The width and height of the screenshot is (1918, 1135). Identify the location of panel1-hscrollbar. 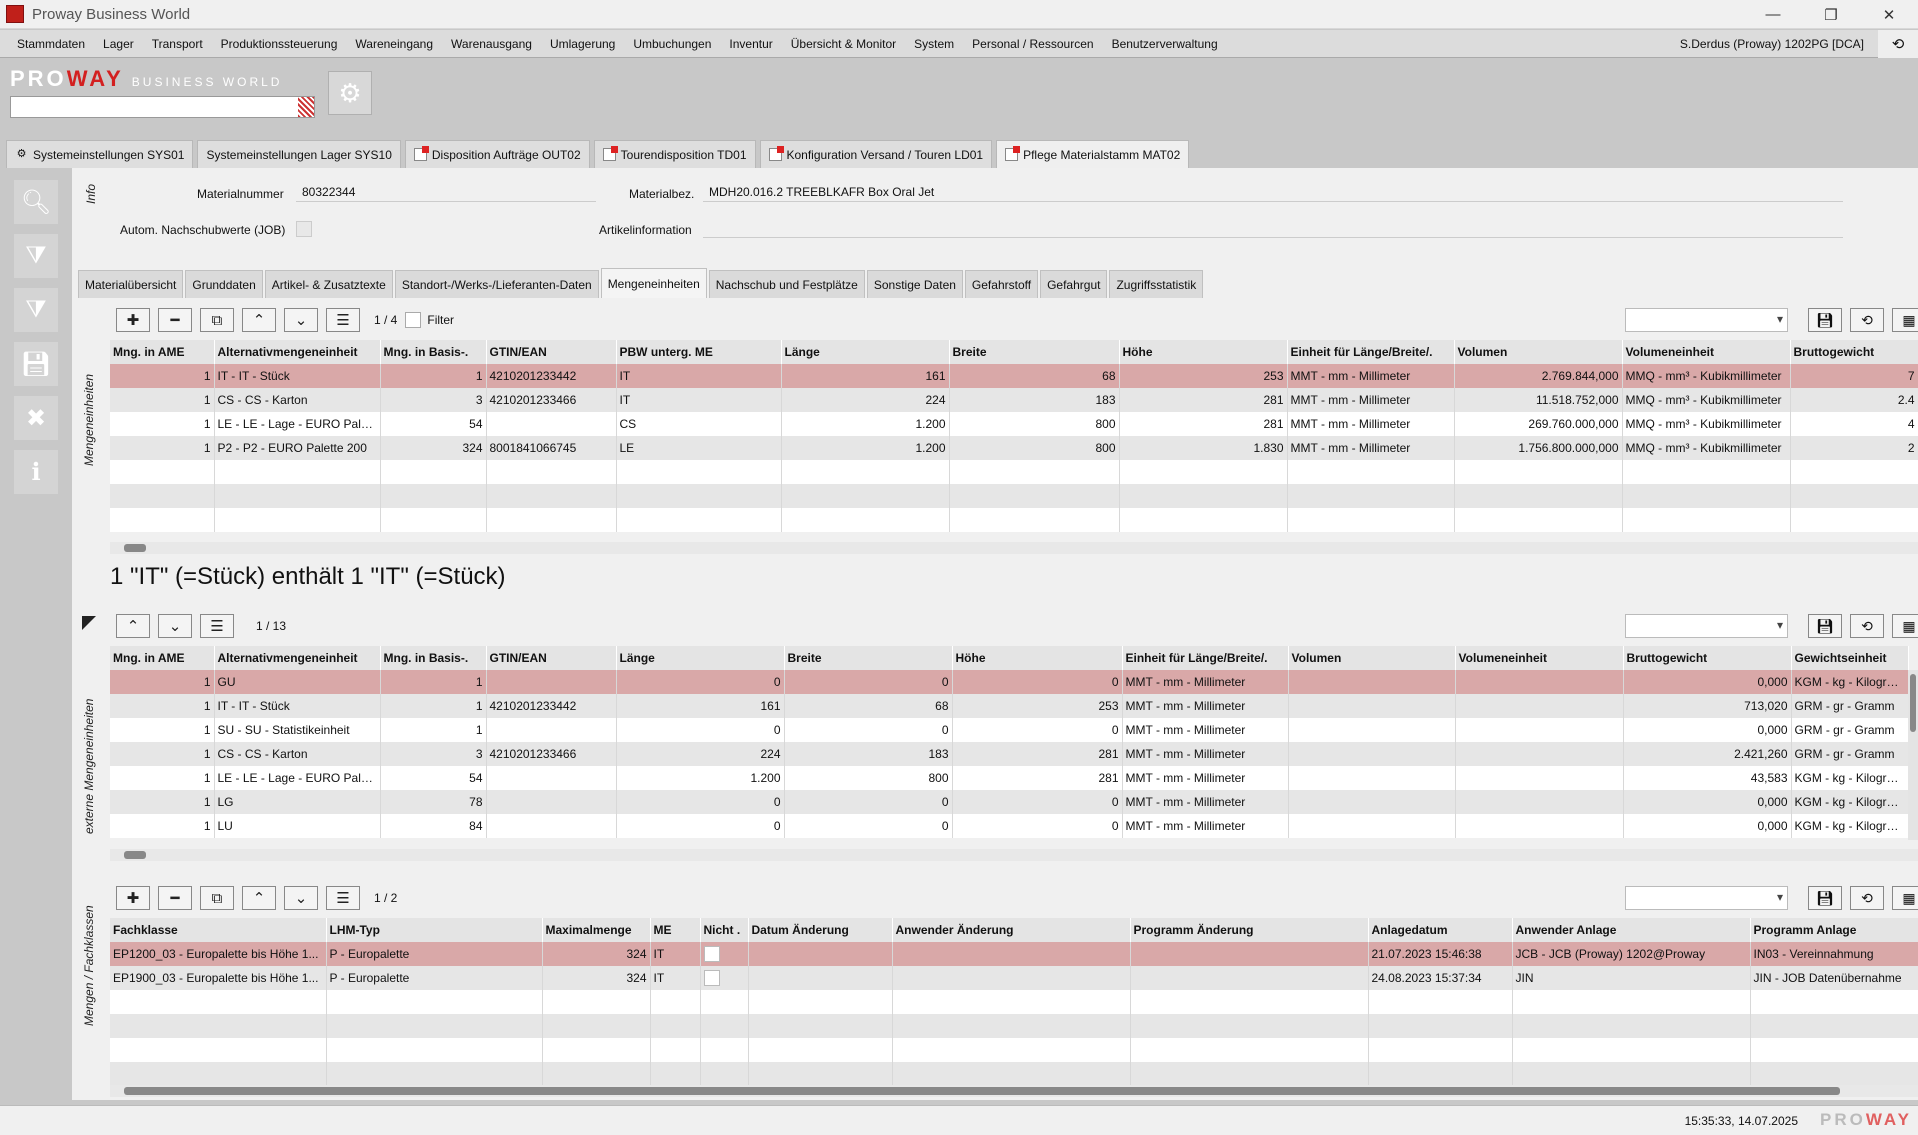
(1014, 548).